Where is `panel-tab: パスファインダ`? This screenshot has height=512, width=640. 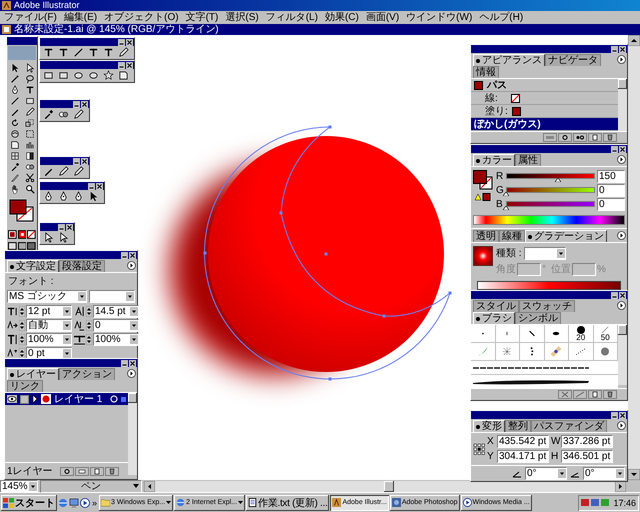
panel-tab: パスファインダ is located at coordinates (569, 426).